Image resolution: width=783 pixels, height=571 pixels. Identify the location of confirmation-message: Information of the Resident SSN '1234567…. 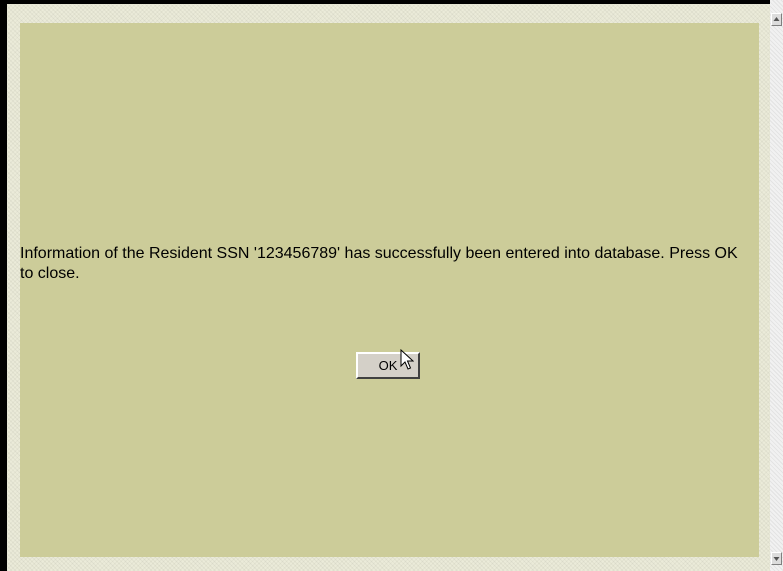
(379, 263).